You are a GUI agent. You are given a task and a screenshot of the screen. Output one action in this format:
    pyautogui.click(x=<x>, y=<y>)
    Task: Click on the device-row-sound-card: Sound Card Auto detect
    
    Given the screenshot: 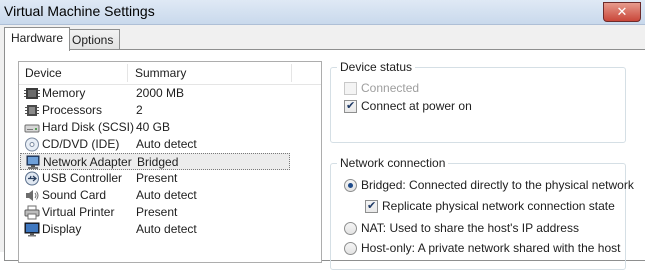 What is the action you would take?
    pyautogui.click(x=155, y=195)
    